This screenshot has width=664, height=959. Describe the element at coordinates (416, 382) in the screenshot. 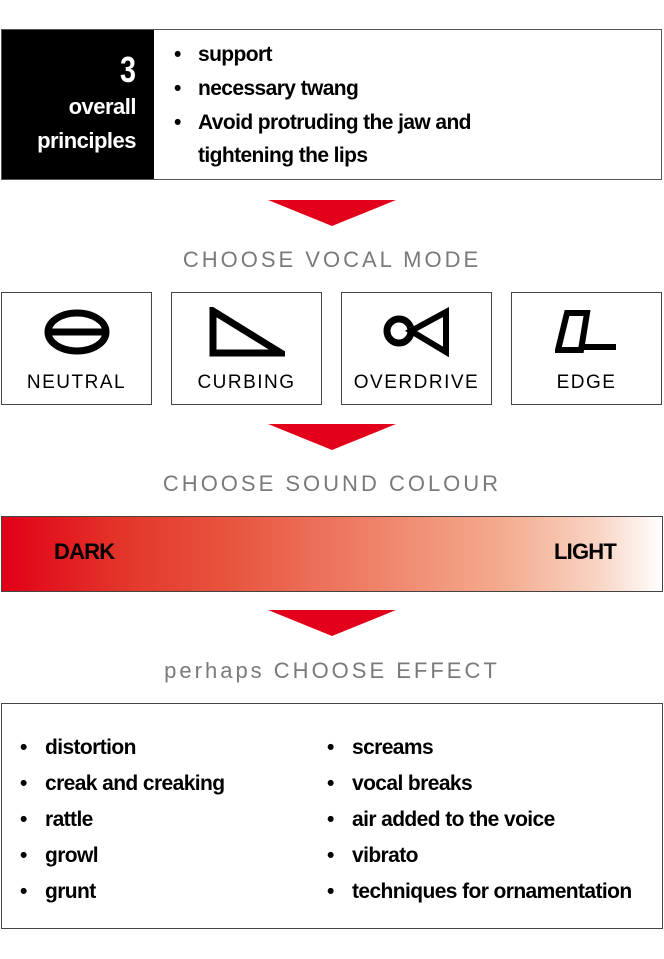

I see `mode-label: OVERDRIVE` at that location.